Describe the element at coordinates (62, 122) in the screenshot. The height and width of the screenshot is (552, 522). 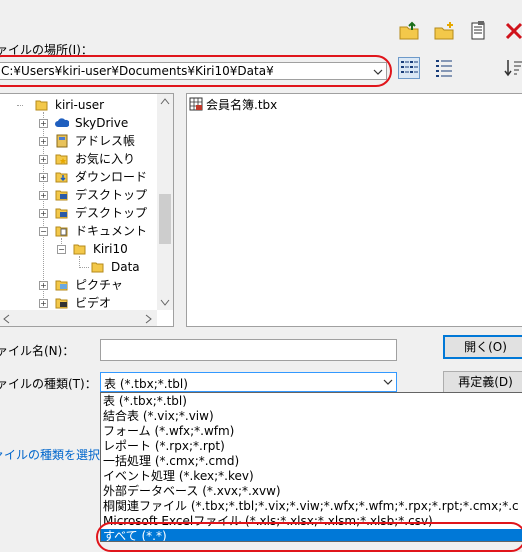
I see `cloud-icon` at that location.